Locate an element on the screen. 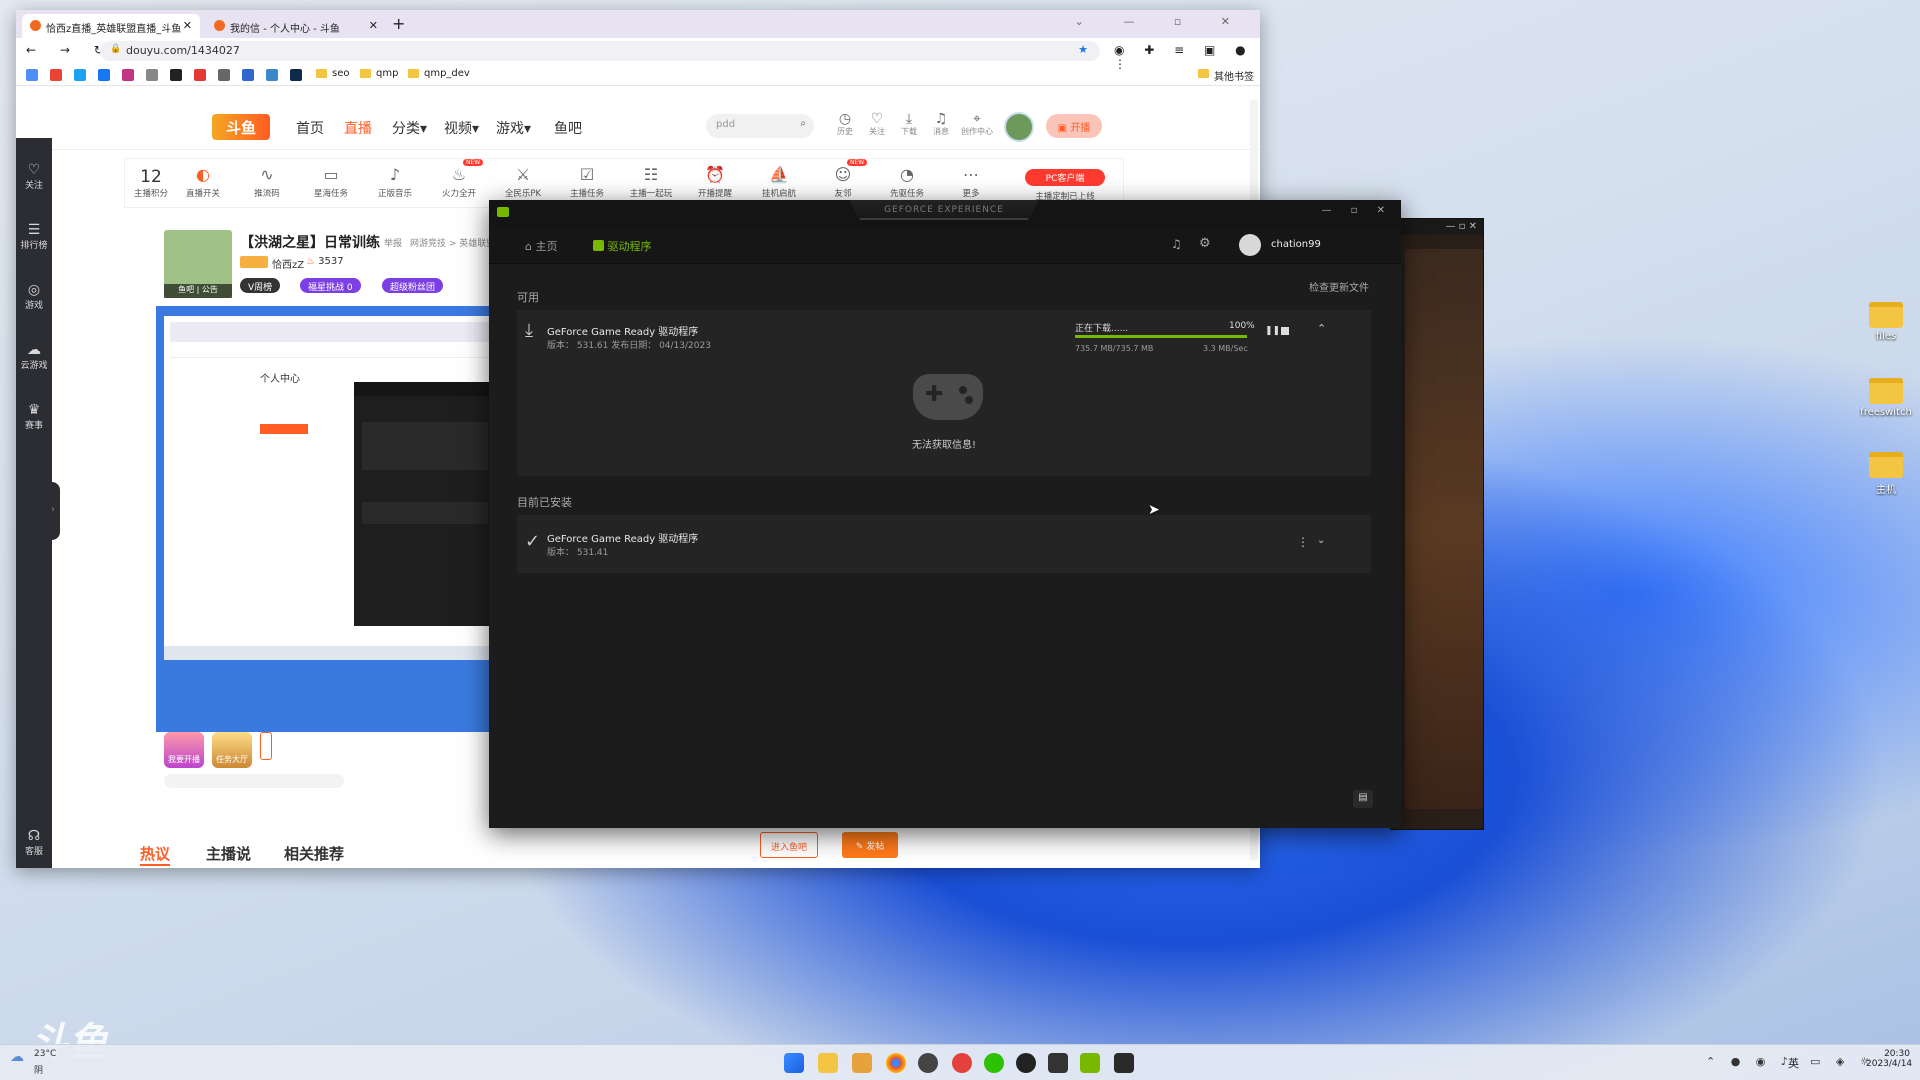 The image size is (1920, 1080). start-stream-button: ▣ 开播 is located at coordinates (1074, 126).